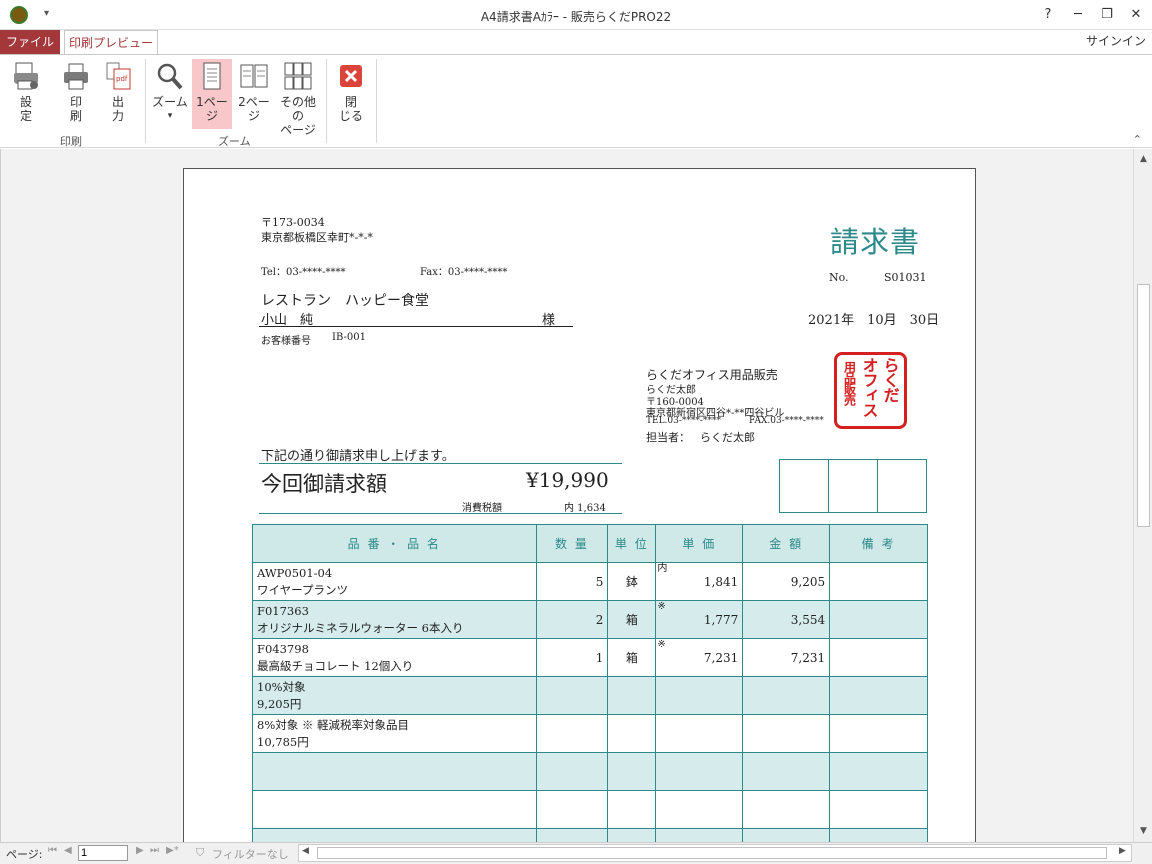 This screenshot has height=864, width=1152. Describe the element at coordinates (786, 581) in the screenshot. I see `item-amount: 9,205` at that location.